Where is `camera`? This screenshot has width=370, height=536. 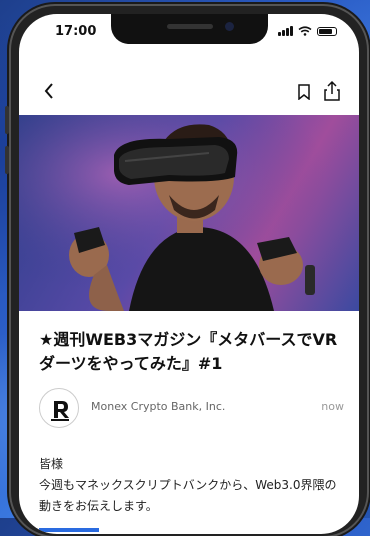 camera is located at coordinates (229, 26).